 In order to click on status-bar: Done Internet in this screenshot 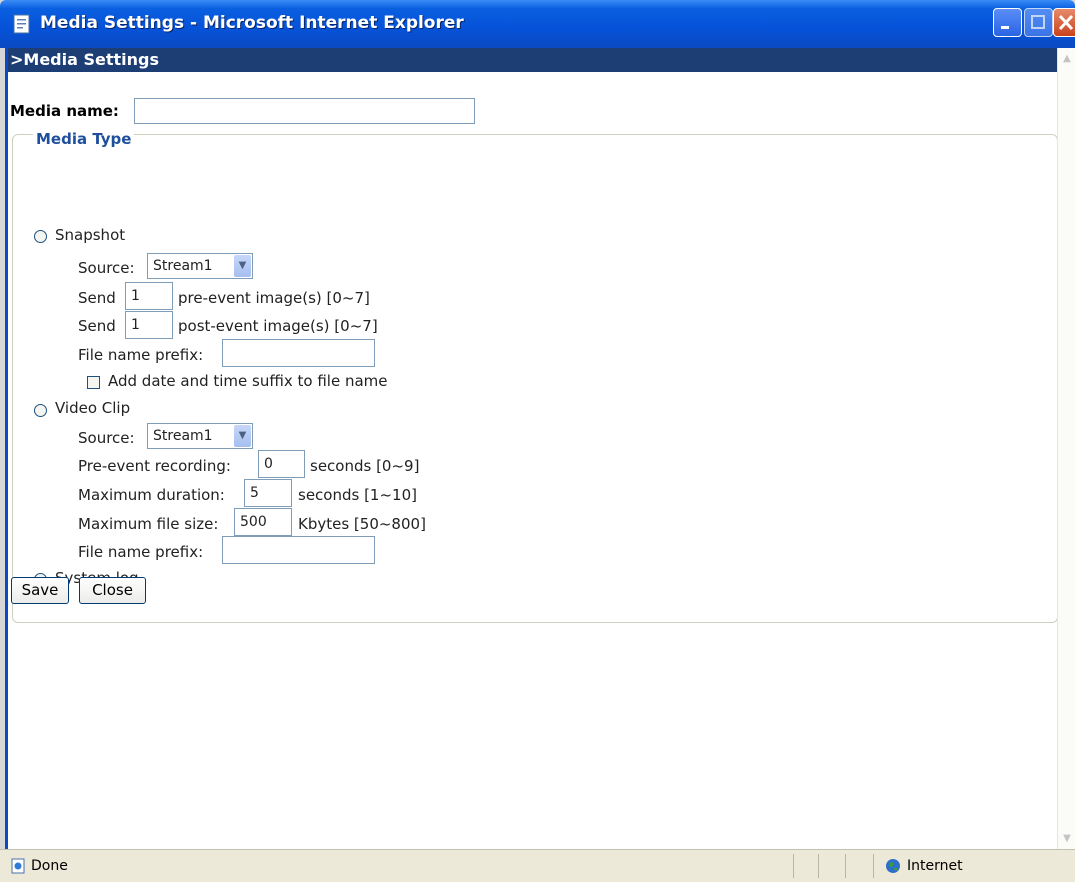, I will do `click(537, 865)`.